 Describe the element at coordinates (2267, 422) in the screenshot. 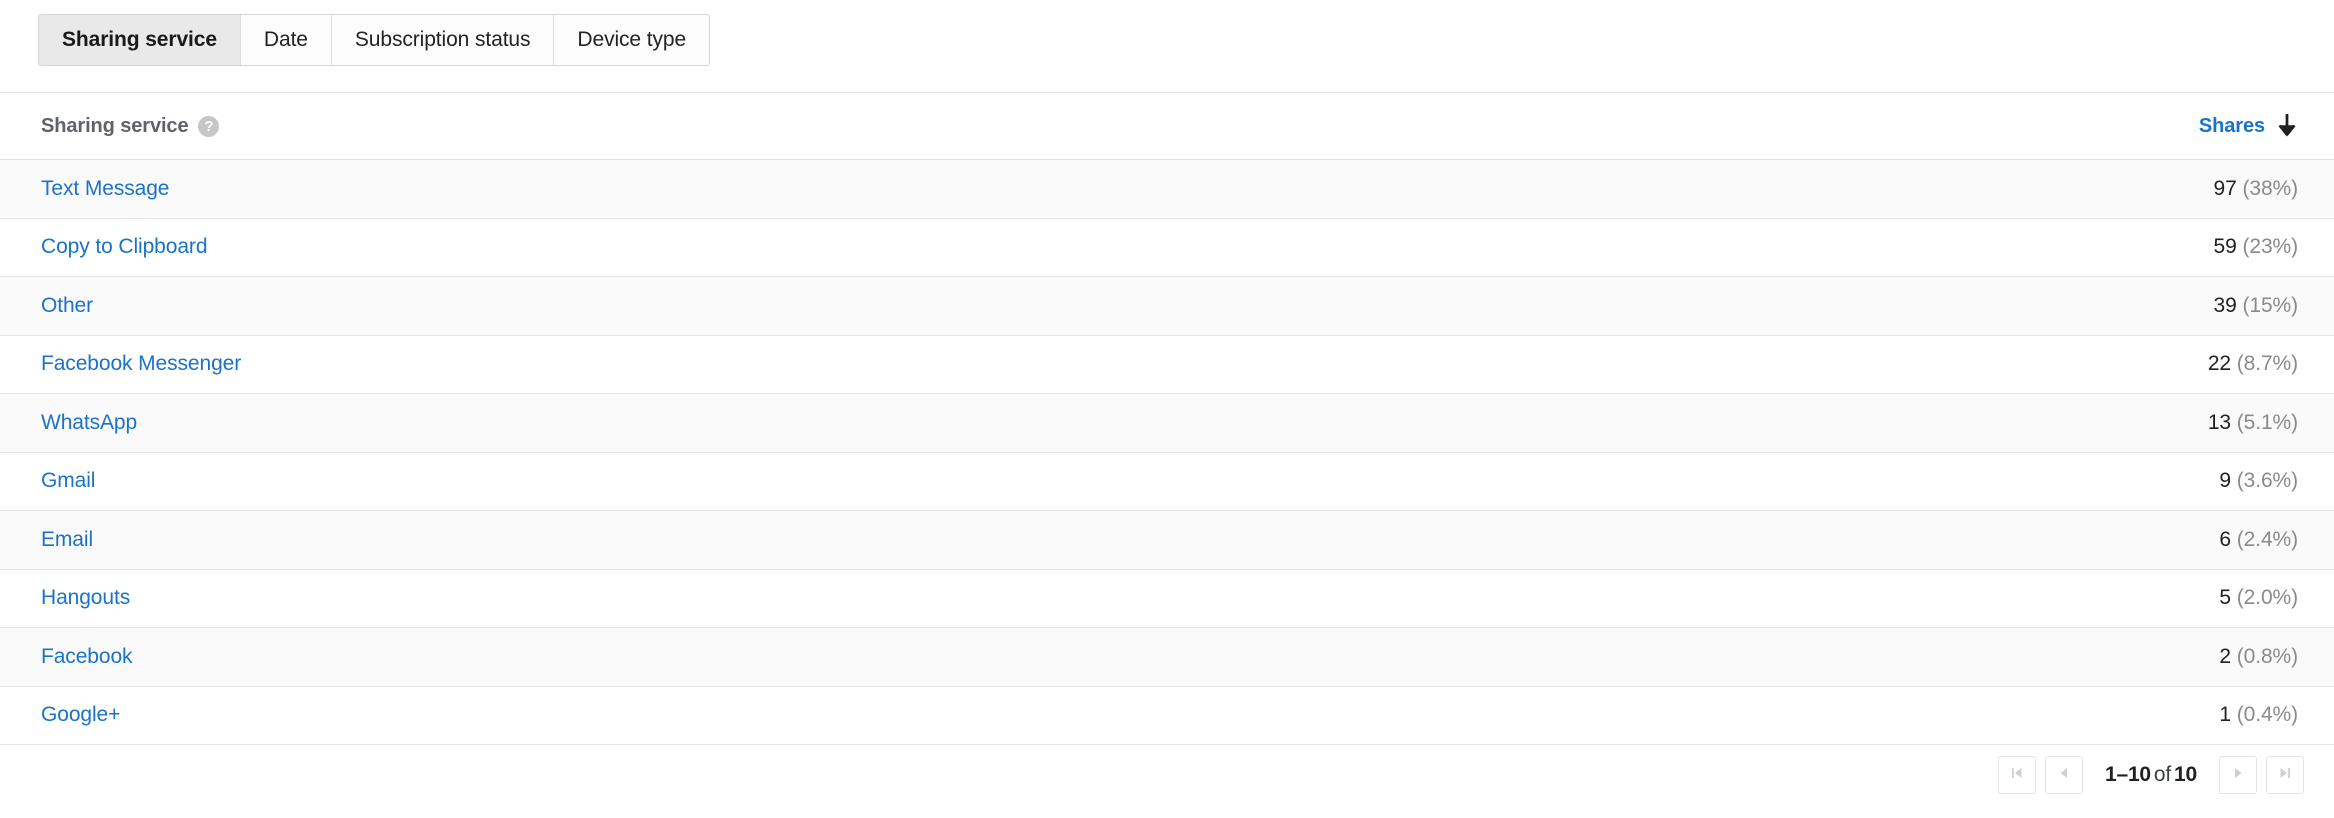

I see `row-percent: (5.1%)` at that location.